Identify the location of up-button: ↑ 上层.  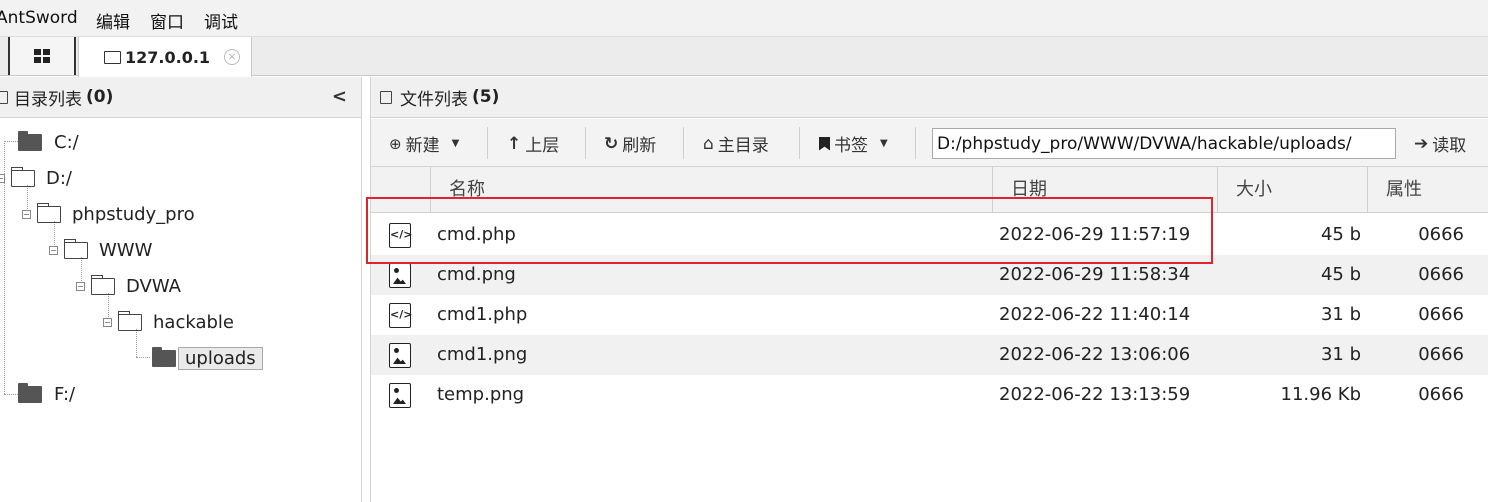
(533, 144).